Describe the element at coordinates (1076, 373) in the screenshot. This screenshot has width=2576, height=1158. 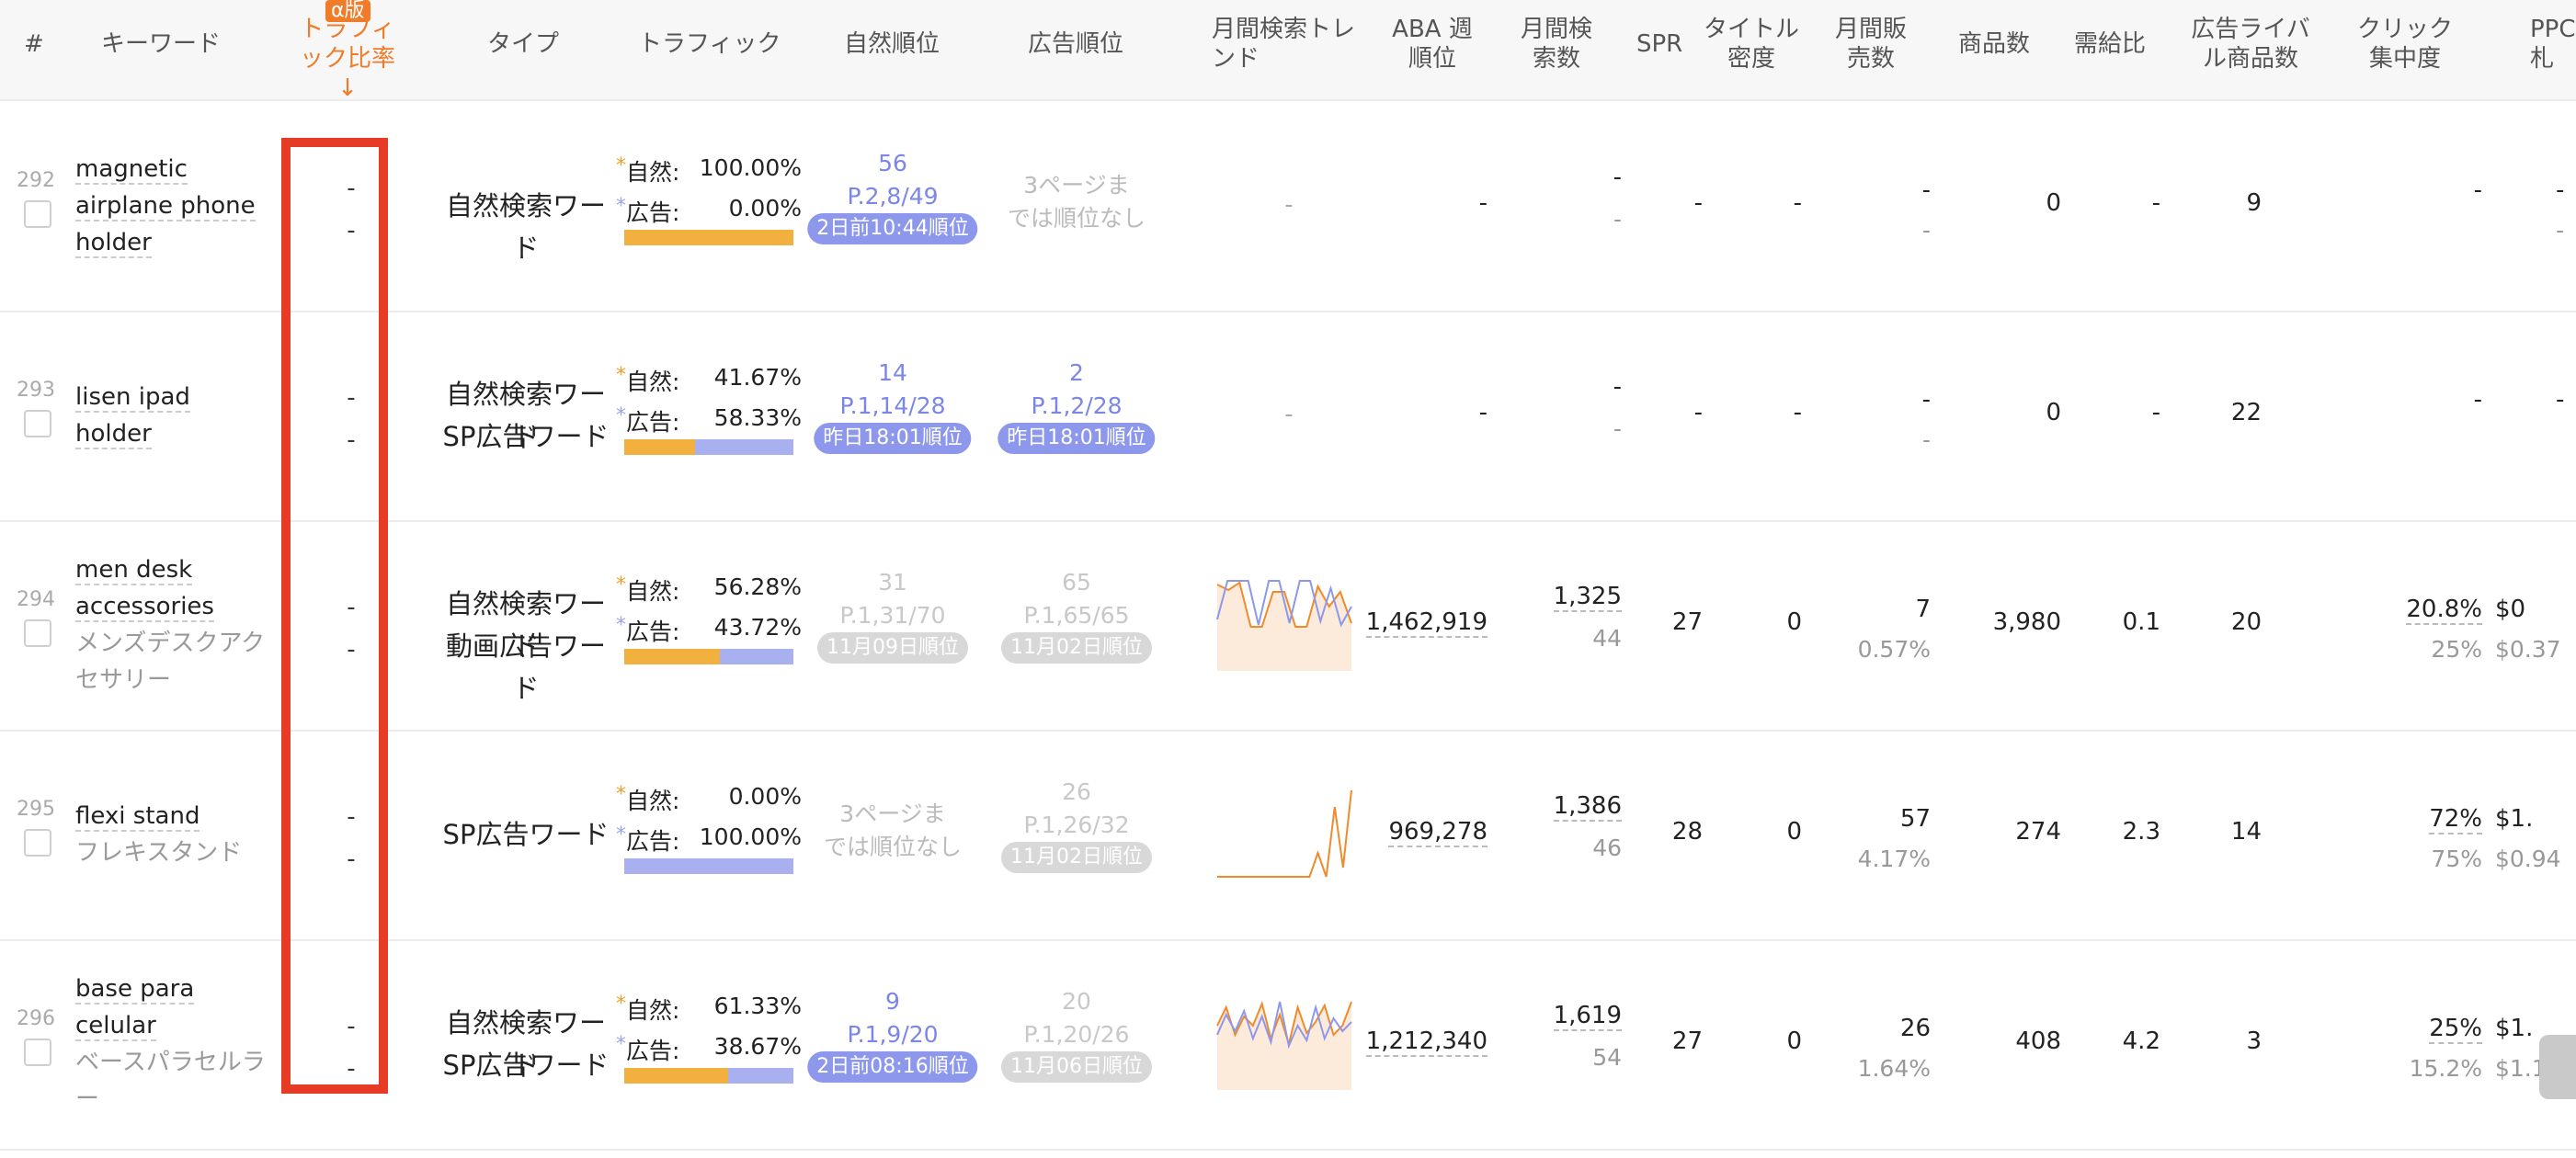
I see `ad-rank-value: 2` at that location.